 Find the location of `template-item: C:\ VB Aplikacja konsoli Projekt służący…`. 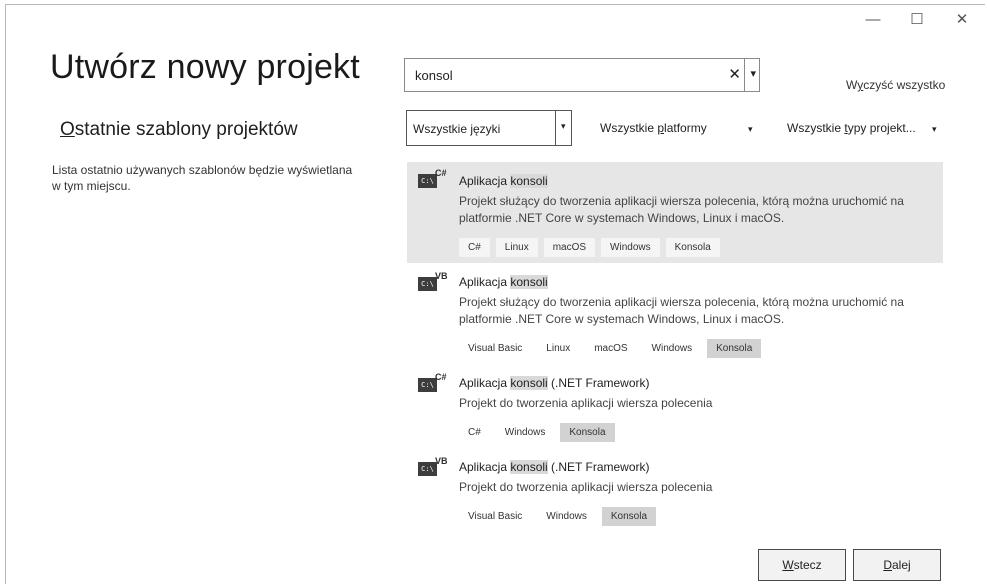

template-item: C:\ VB Aplikacja konsoli Projekt służący… is located at coordinates (675, 314).